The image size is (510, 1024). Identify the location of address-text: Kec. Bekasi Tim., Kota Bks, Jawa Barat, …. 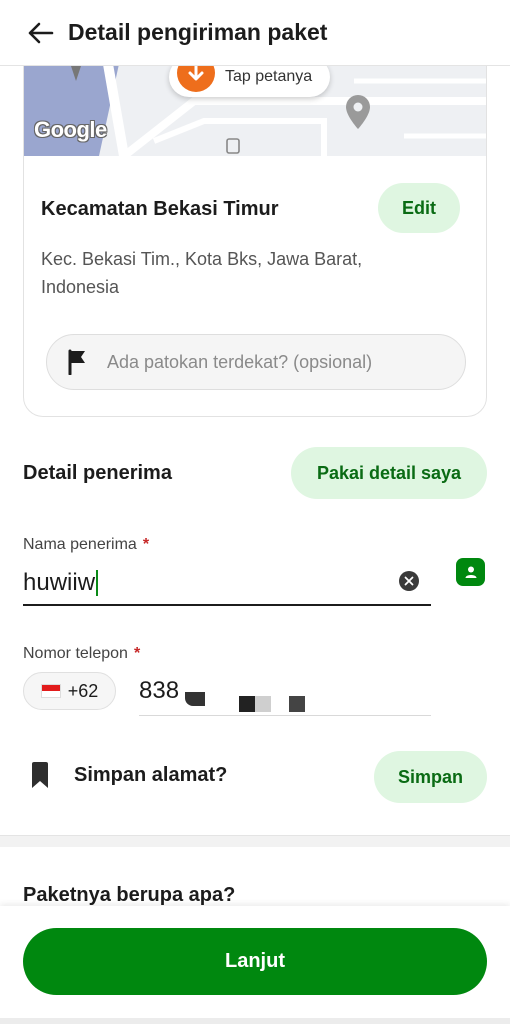
(202, 273).